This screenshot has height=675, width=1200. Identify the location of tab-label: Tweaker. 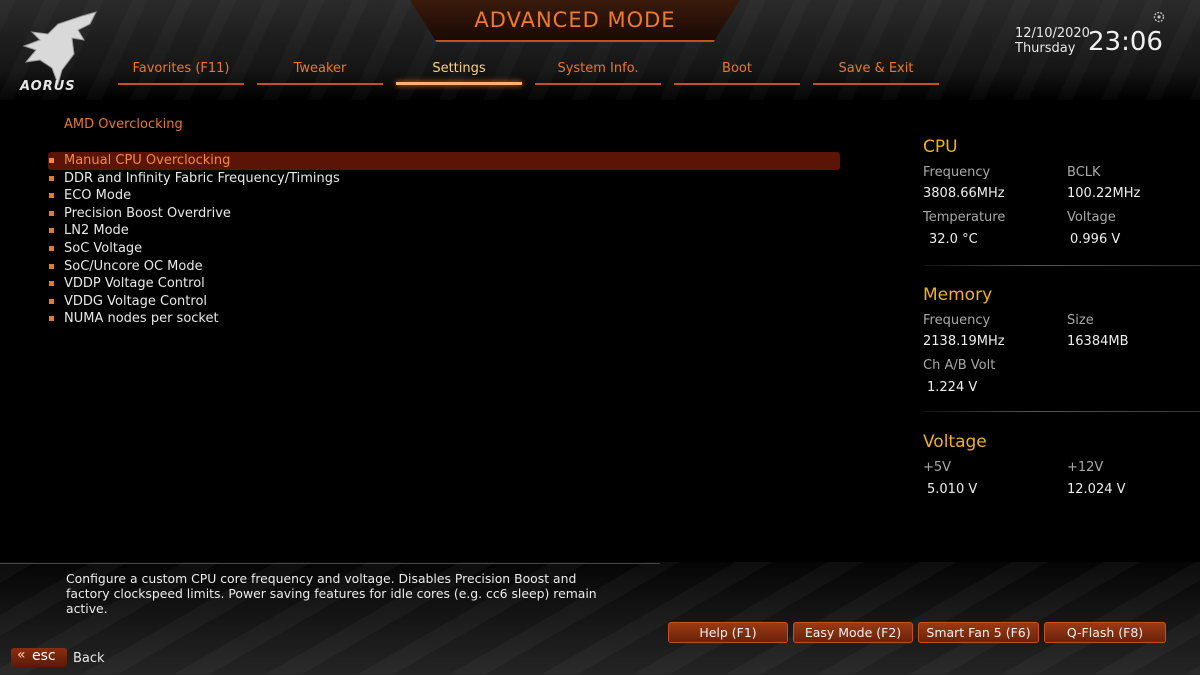
(320, 68).